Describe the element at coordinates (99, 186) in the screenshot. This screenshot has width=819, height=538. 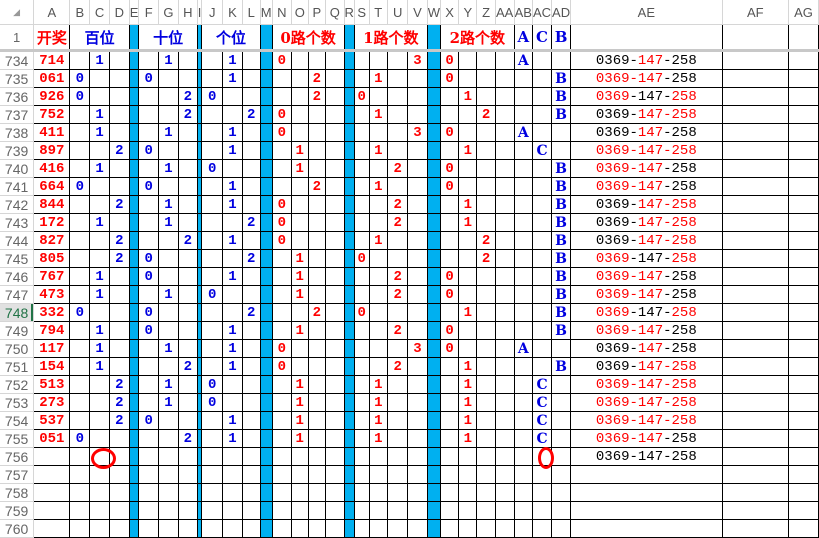
I see `cell-c` at that location.